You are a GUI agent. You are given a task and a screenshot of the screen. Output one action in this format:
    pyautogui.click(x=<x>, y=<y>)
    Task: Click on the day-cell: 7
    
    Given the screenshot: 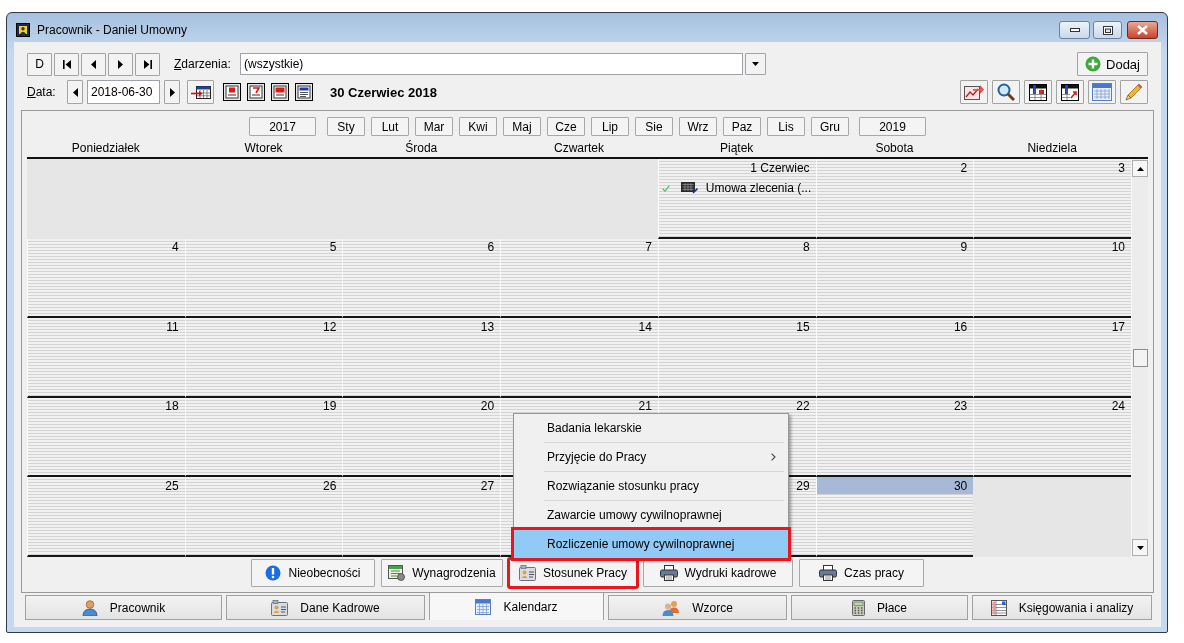 What is the action you would take?
    pyautogui.click(x=579, y=278)
    